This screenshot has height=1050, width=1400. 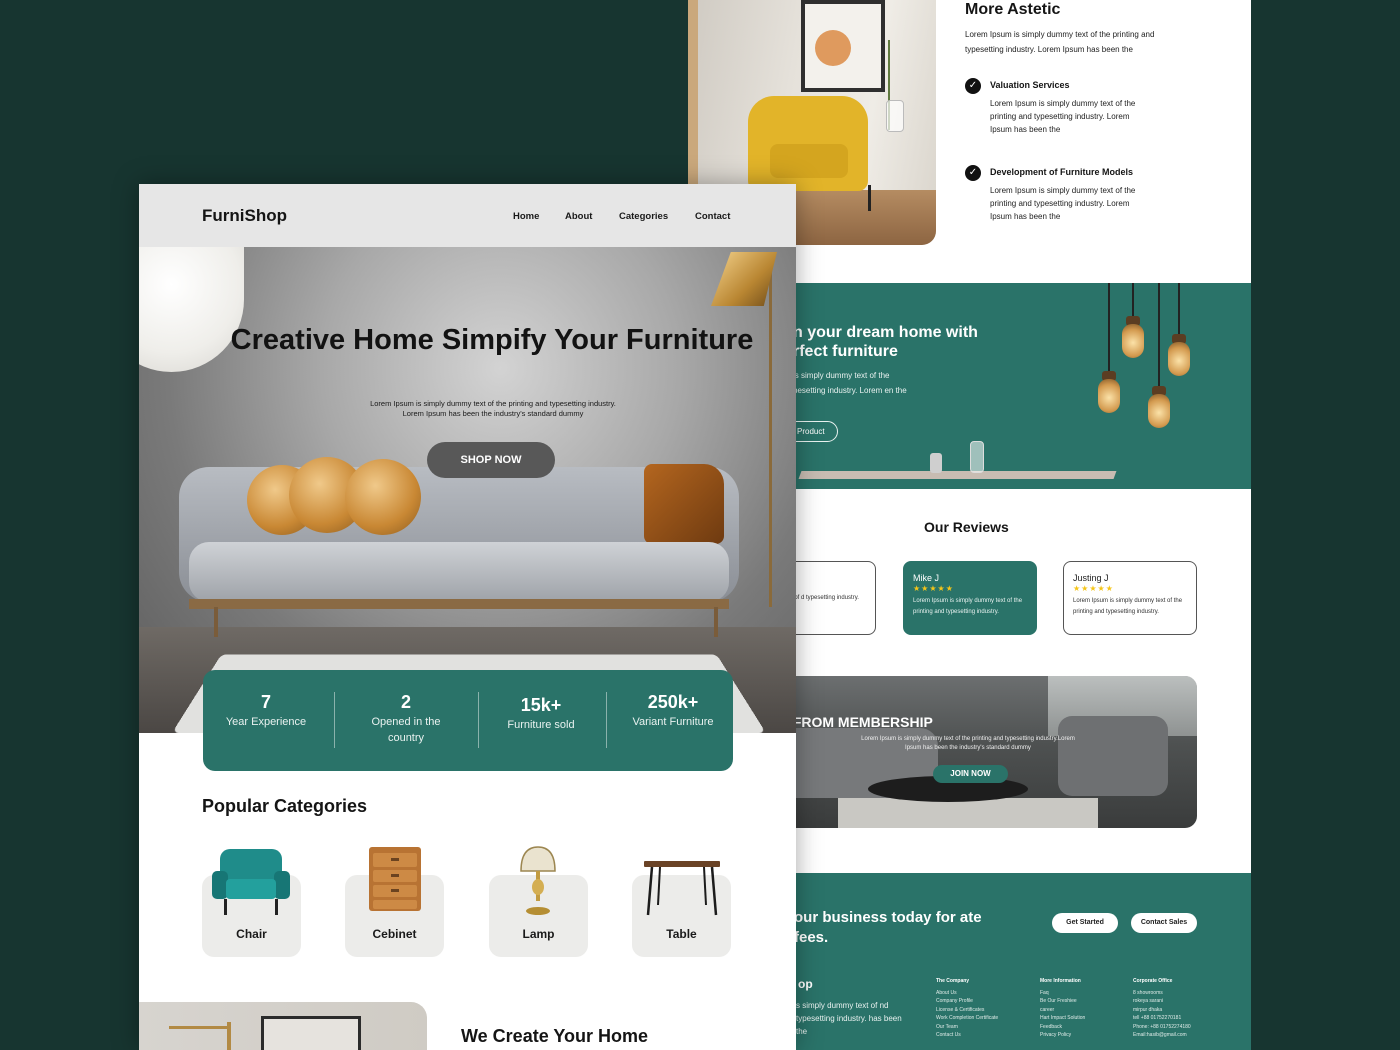 I want to click on stat-countries: 2 Opened in the country, so click(x=406, y=718).